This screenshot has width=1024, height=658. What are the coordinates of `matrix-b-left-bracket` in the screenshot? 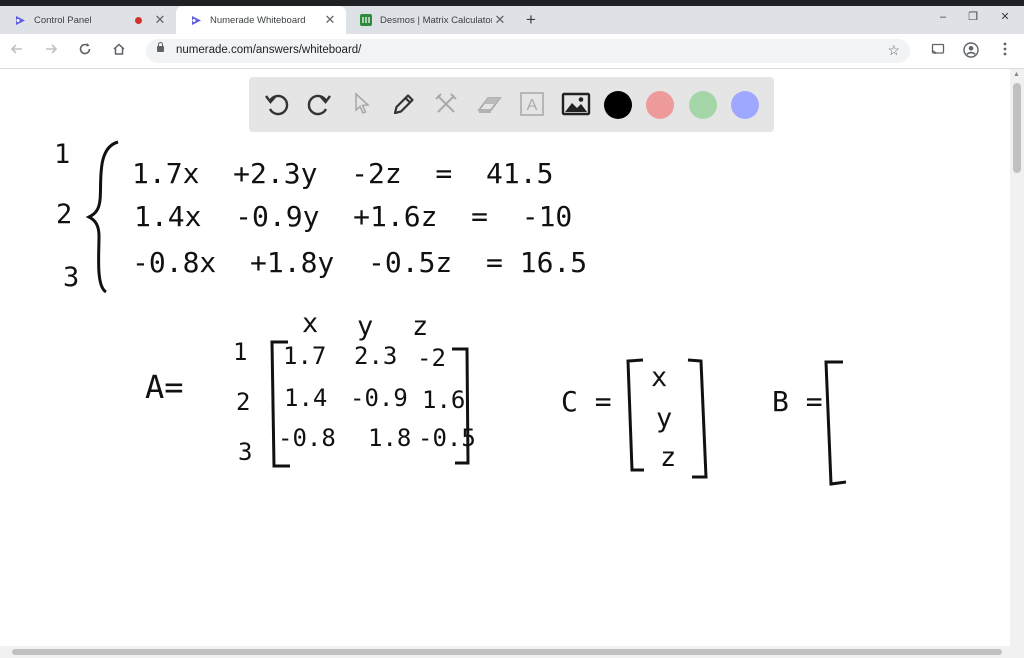 It's located at (835, 423).